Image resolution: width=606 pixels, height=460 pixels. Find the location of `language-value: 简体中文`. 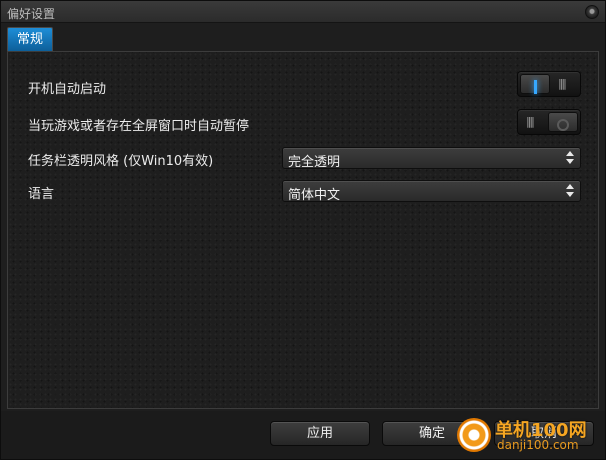

language-value: 简体中文 is located at coordinates (314, 195).